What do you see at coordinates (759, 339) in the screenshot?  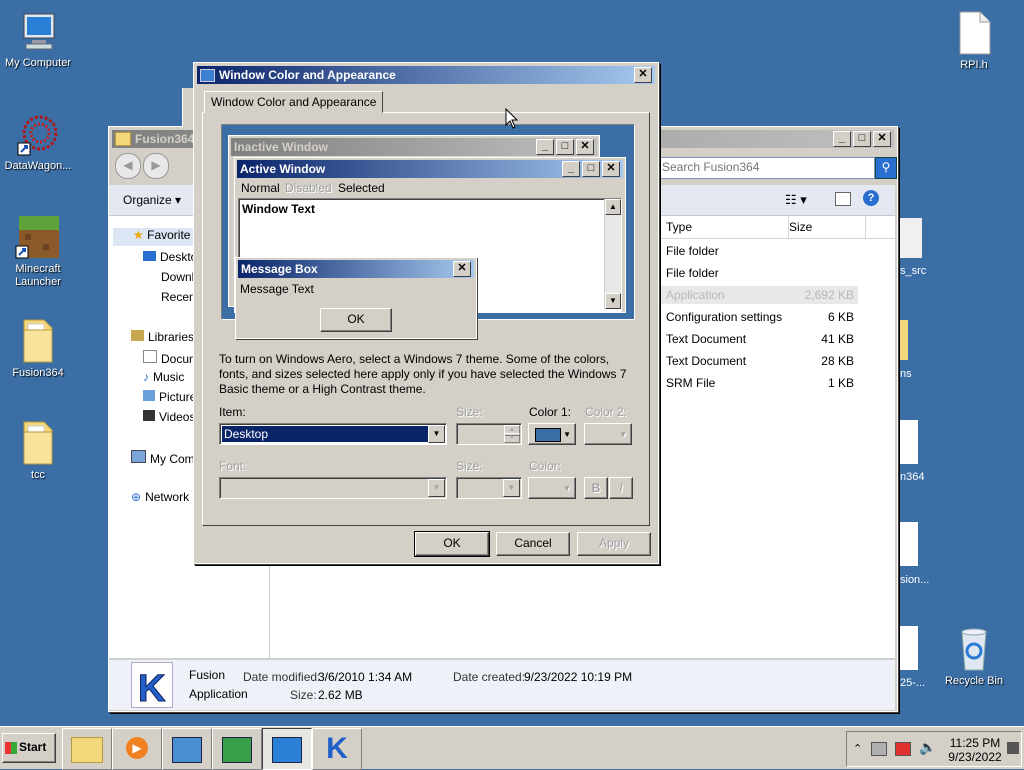 I see `file-row: Text Document 41 KB` at bounding box center [759, 339].